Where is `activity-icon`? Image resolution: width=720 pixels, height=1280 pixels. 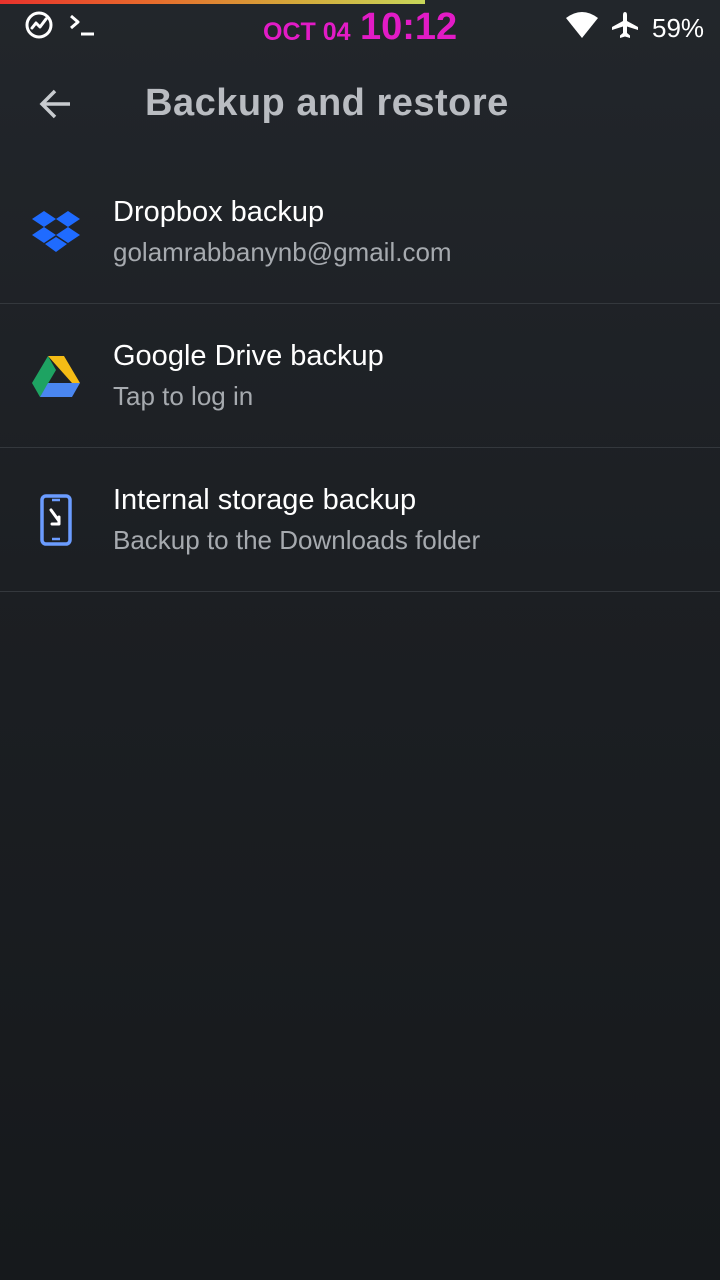 activity-icon is located at coordinates (39, 25).